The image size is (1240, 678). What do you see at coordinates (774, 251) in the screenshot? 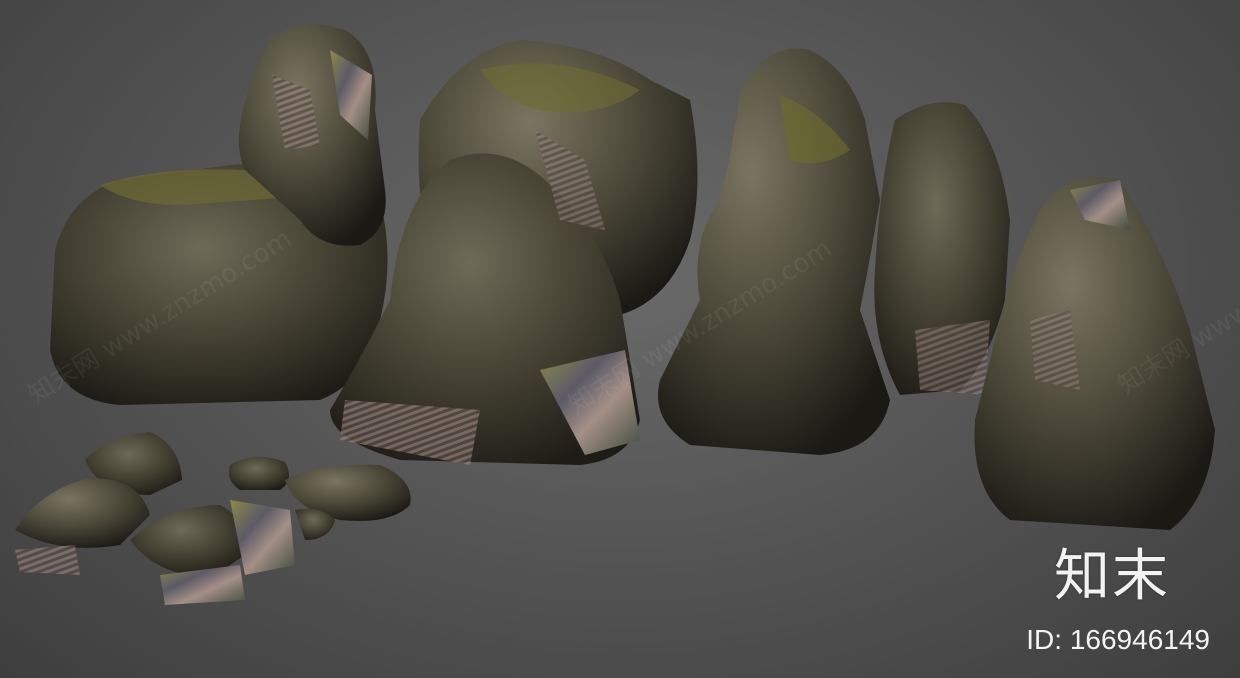
I see `rock-center-right` at bounding box center [774, 251].